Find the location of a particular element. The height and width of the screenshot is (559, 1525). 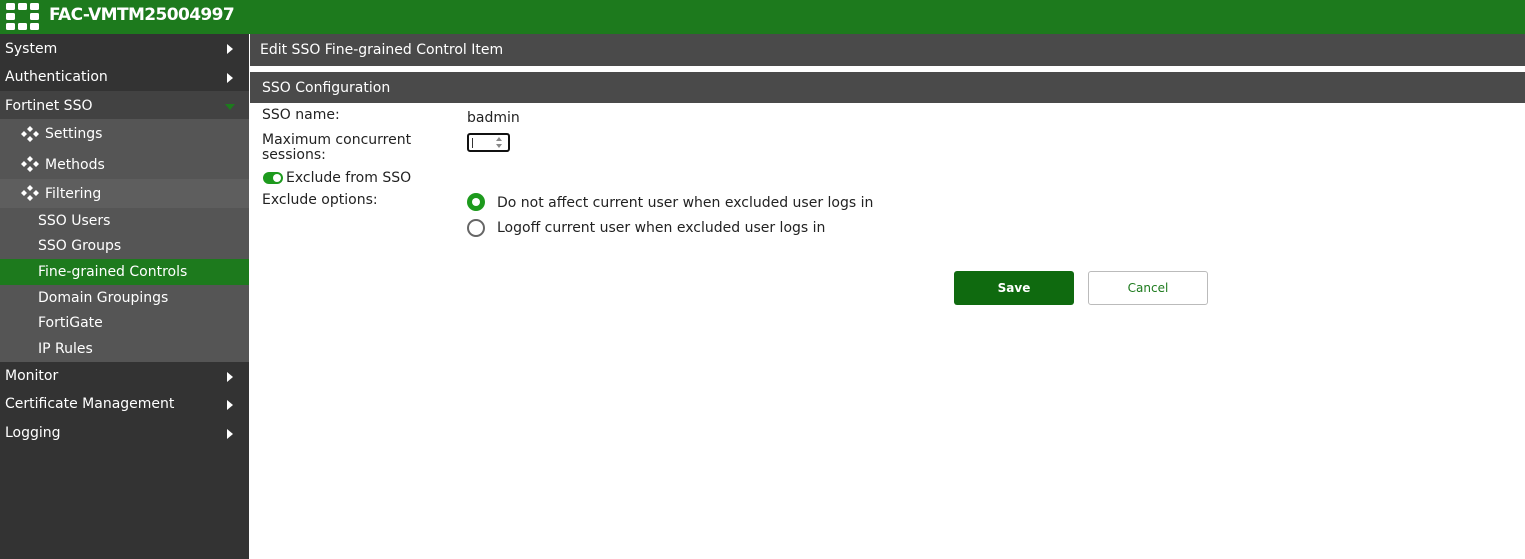

nav-logging-label: Logging is located at coordinates (33, 433).